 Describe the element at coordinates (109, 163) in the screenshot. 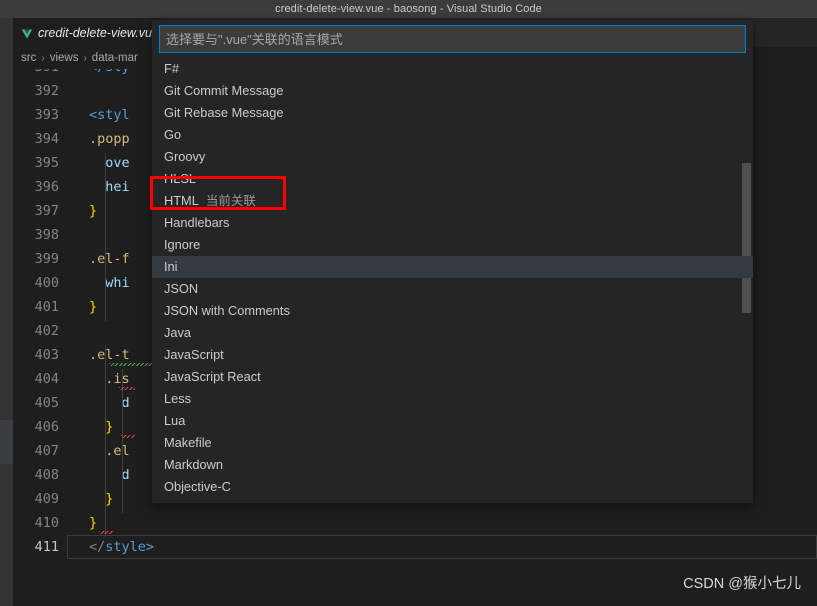

I see `code-line: ove` at that location.